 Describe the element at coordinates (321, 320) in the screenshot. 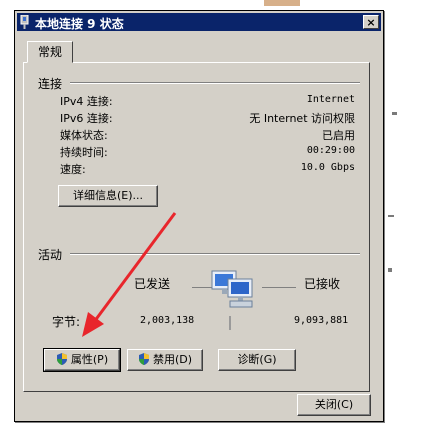

I see `bytes-received-value: 9,093,881` at that location.